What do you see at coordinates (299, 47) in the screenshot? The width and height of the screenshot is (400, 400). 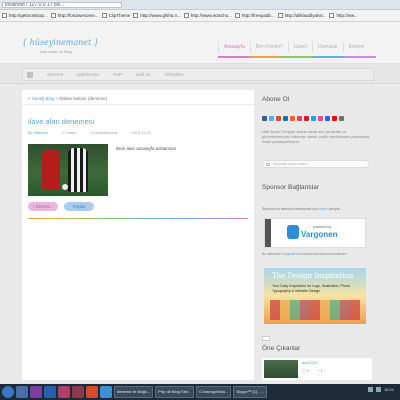 I see `nav-gallery: Galeri` at bounding box center [299, 47].